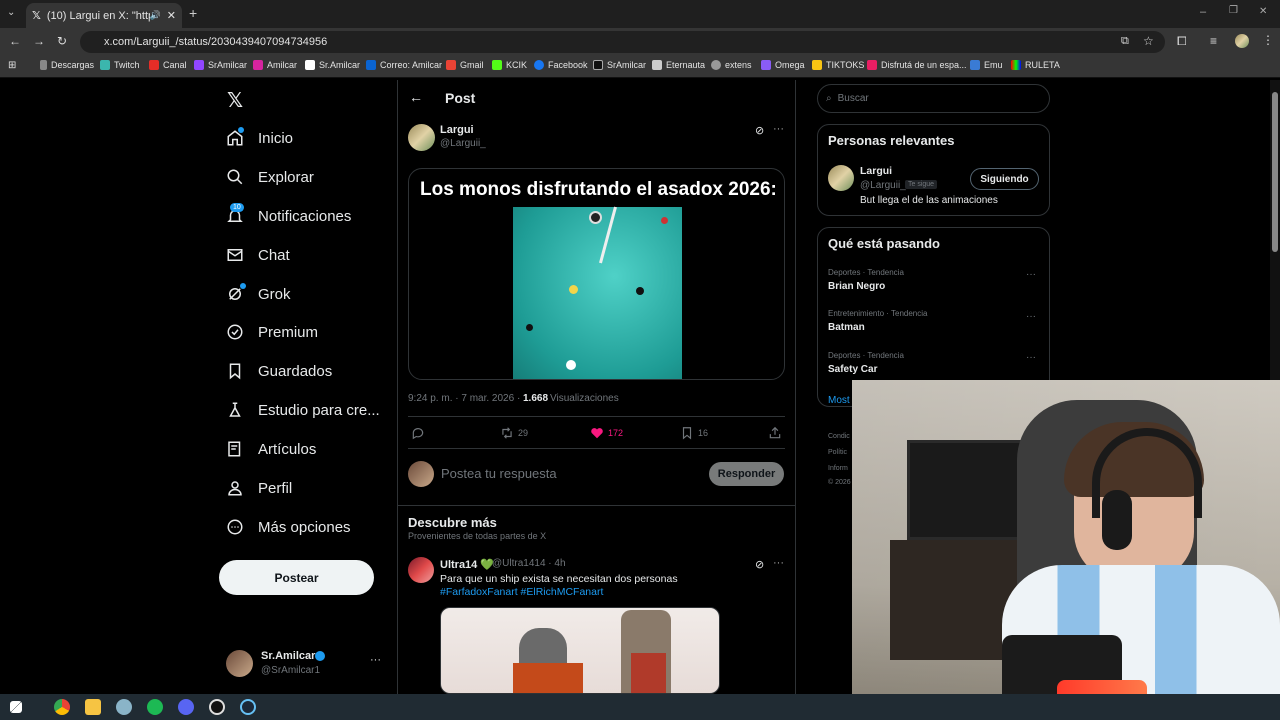  Describe the element at coordinates (421, 137) in the screenshot. I see `author-avatar` at that location.